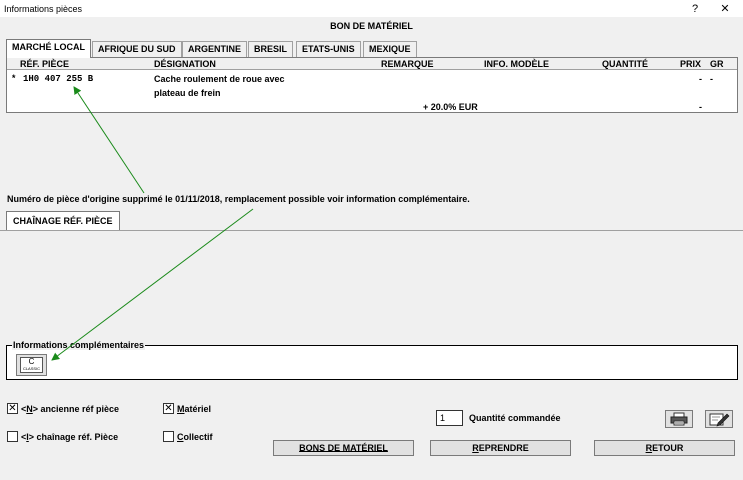 The image size is (743, 480). What do you see at coordinates (79, 345) in the screenshot?
I see `additional-info-legend: Informations complémentaires` at bounding box center [79, 345].